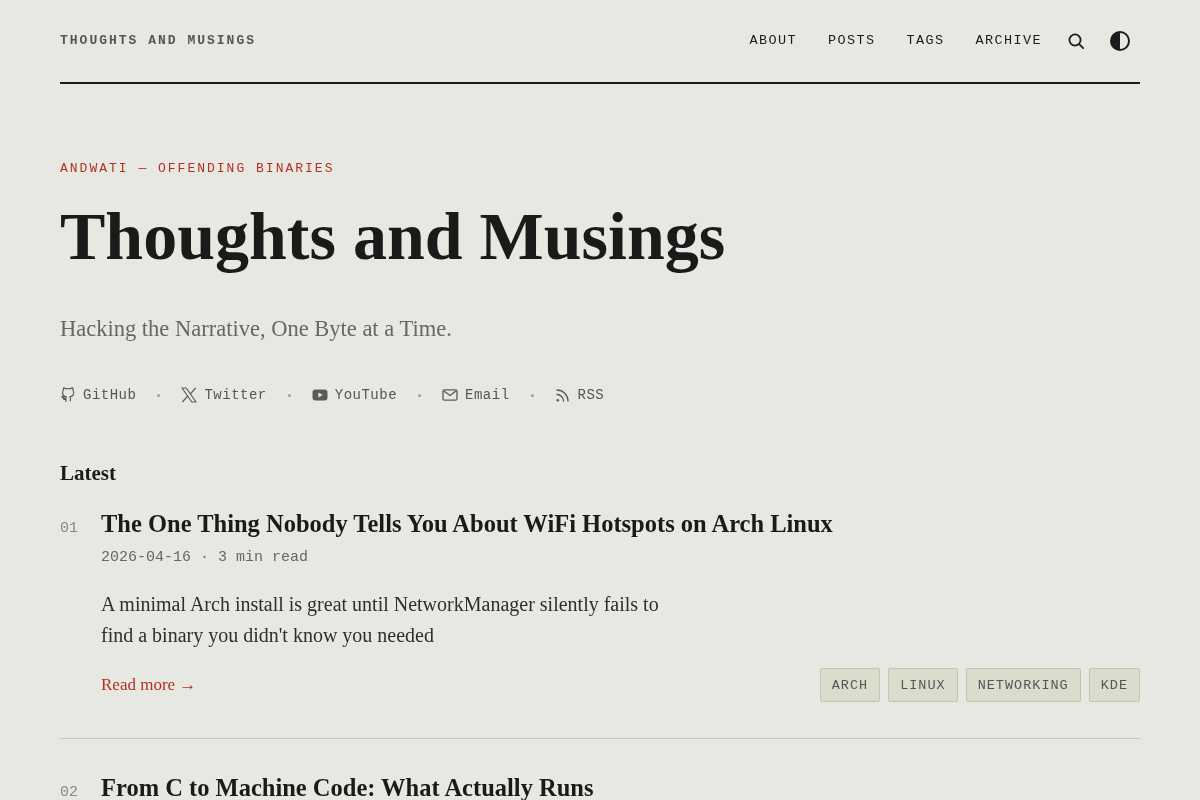 This screenshot has height=800, width=1200. I want to click on social-link: Twitter, so click(224, 395).